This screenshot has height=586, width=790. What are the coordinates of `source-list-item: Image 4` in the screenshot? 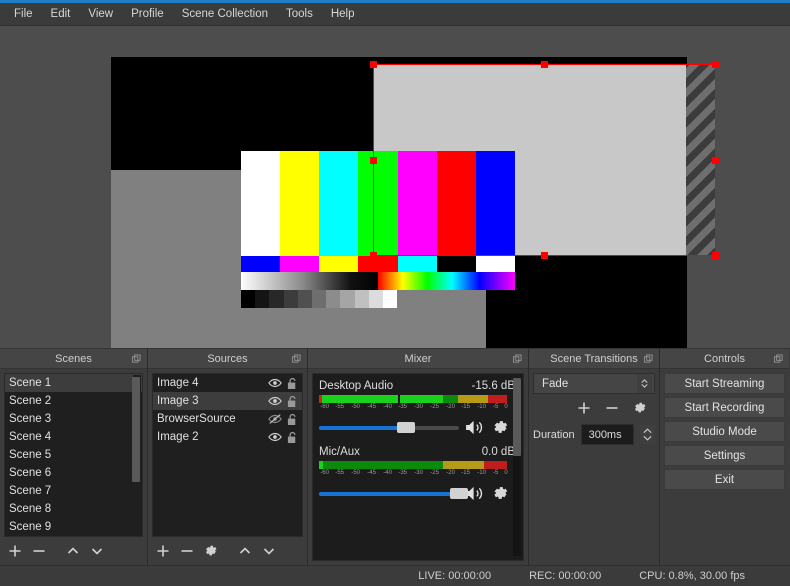 It's located at (227, 383).